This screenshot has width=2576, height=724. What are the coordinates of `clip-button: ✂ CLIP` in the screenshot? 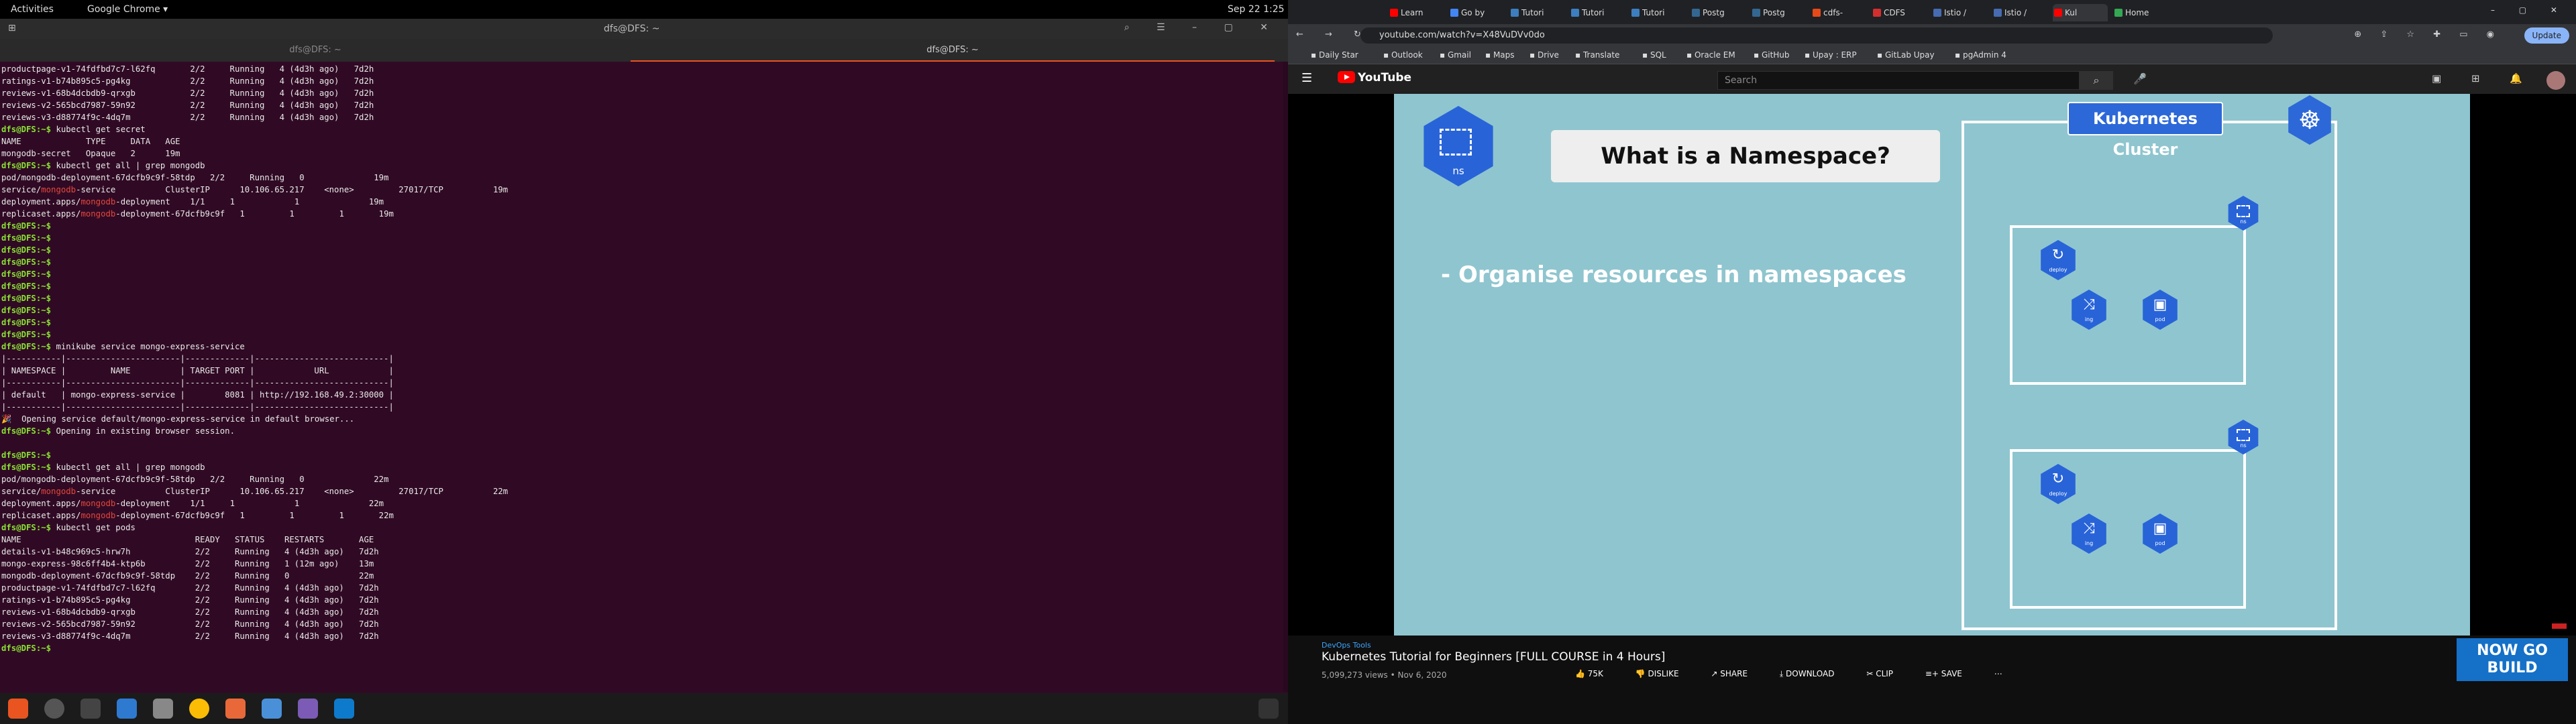 It's located at (1887, 673).